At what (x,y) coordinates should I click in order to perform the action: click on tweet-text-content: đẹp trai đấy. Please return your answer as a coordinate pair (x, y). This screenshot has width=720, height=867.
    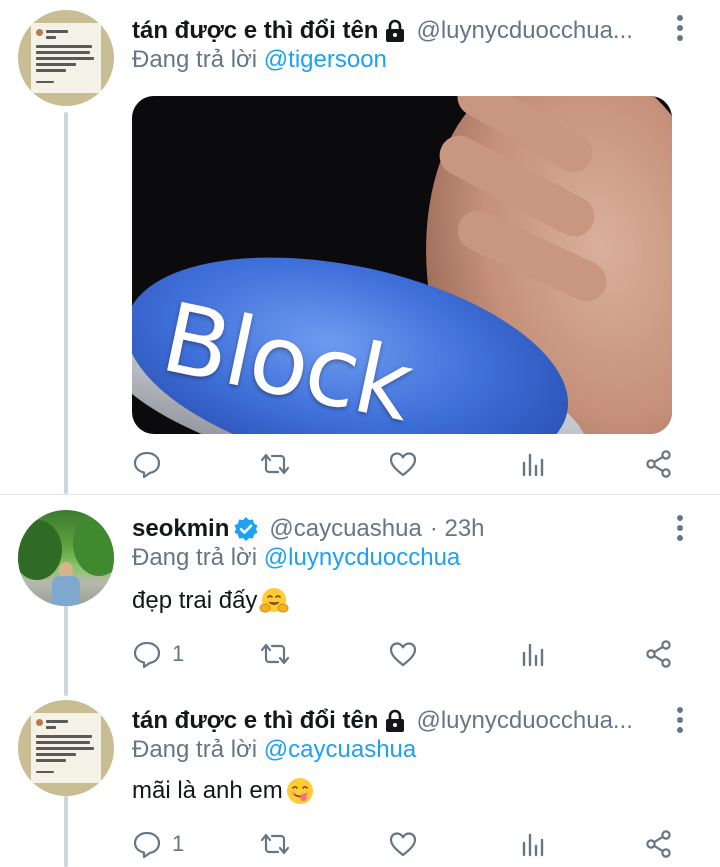
    Looking at the image, I should click on (195, 600).